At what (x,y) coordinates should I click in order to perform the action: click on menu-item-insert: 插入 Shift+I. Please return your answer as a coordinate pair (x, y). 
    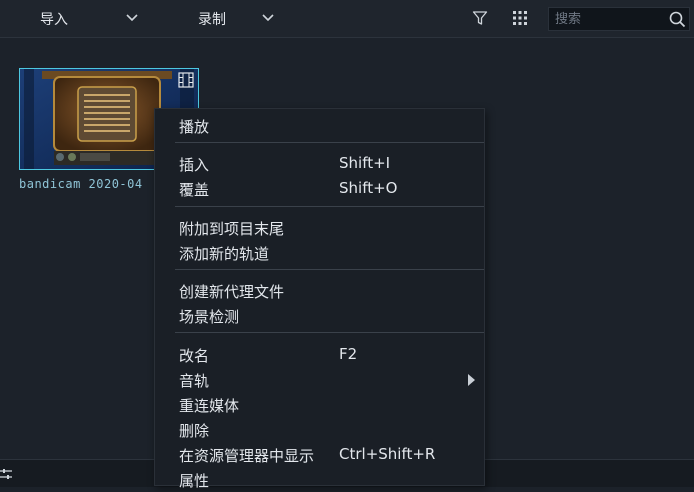
    Looking at the image, I should click on (319, 163).